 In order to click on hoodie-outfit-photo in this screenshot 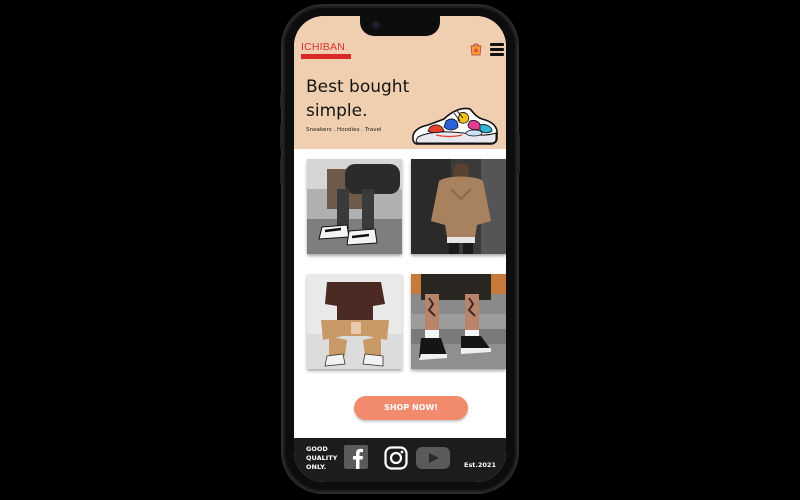, I will do `click(458, 206)`.